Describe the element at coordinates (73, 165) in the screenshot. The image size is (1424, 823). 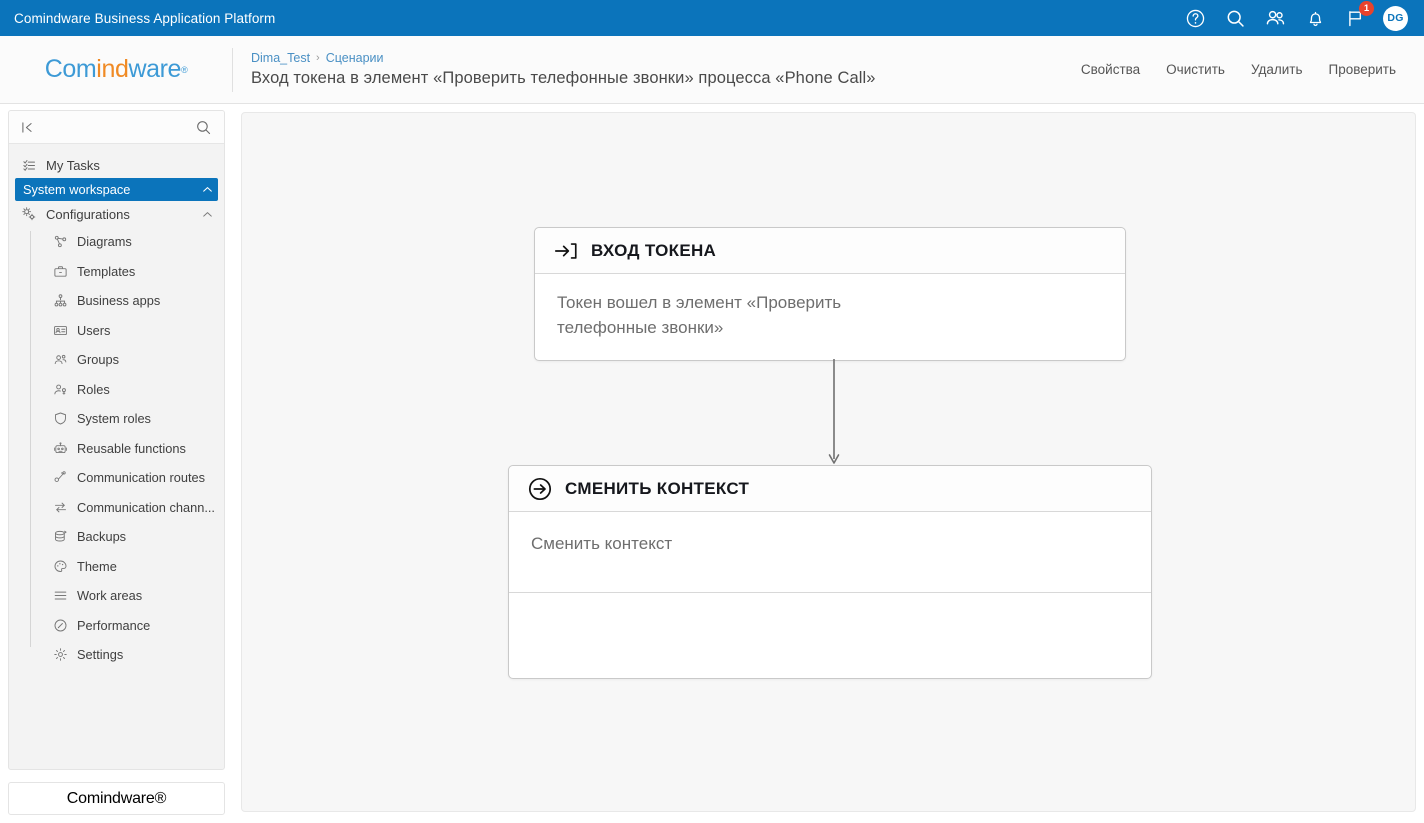
I see `sidebar-item-label: My Tasks` at that location.